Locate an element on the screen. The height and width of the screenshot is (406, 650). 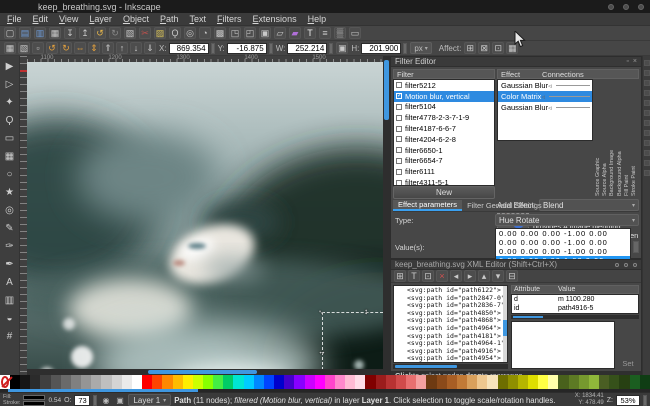
xml-node-row: <svg:path id="path4181"> is located at coordinates (450, 336).